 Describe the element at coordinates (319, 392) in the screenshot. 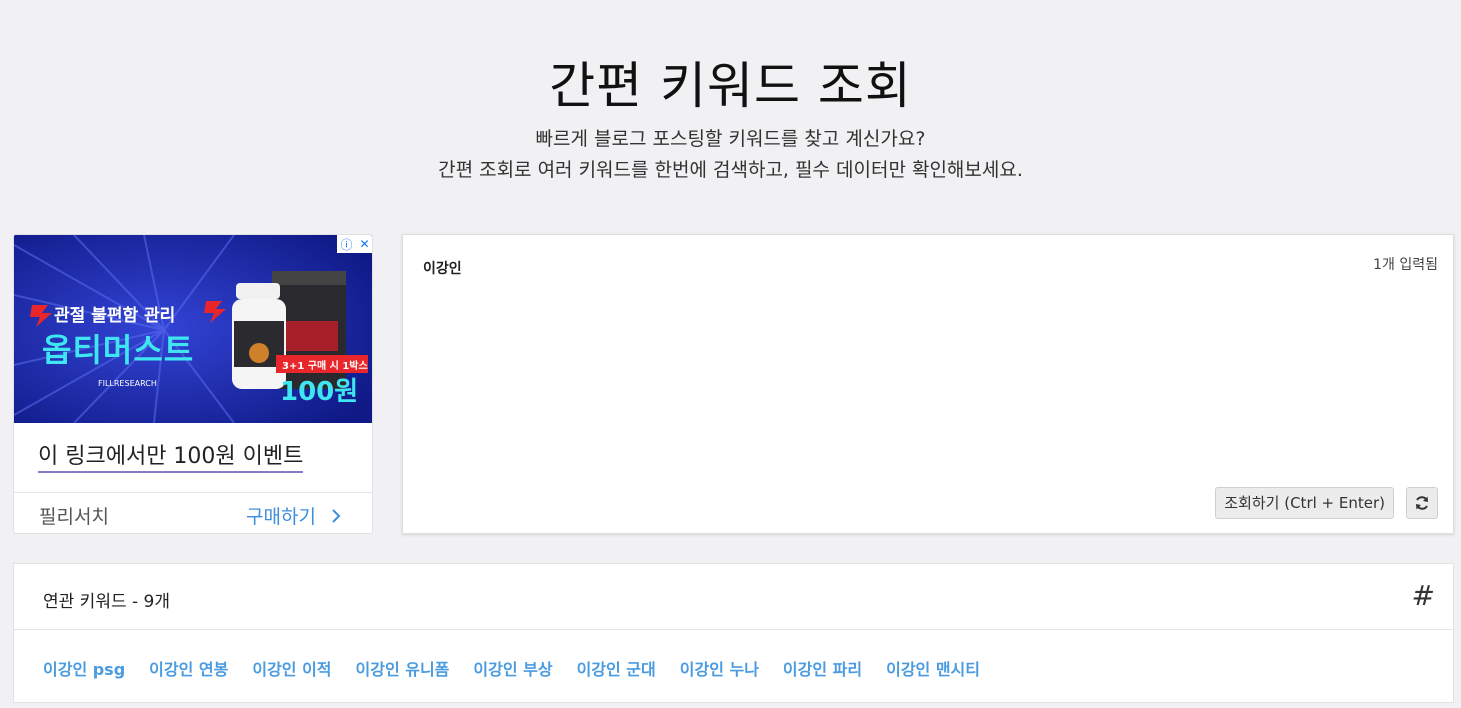

I see `ad-price: 100원` at that location.